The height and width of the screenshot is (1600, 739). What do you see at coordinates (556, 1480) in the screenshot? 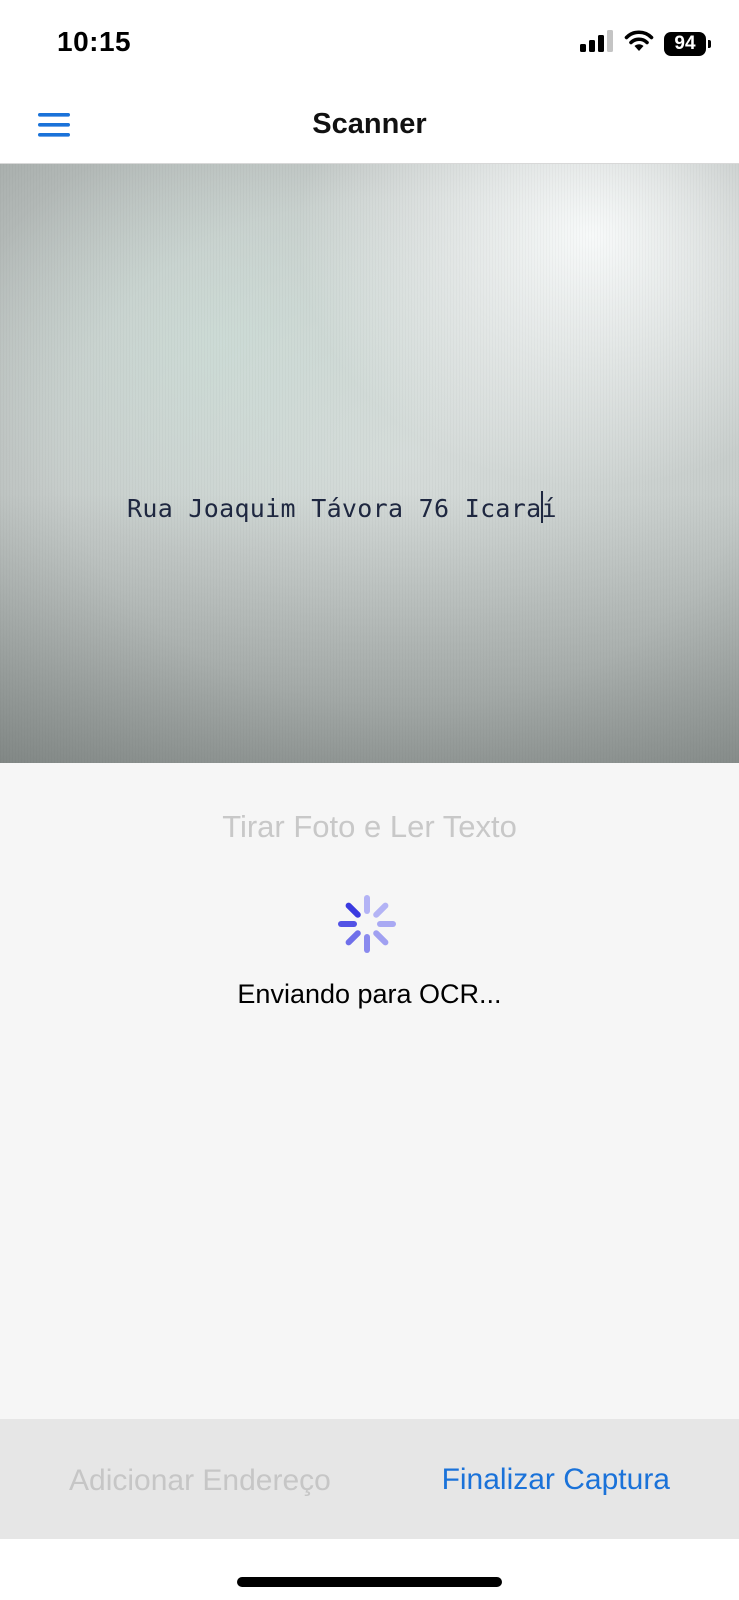
I see `finish-capture-button: Finalizar Captura` at bounding box center [556, 1480].